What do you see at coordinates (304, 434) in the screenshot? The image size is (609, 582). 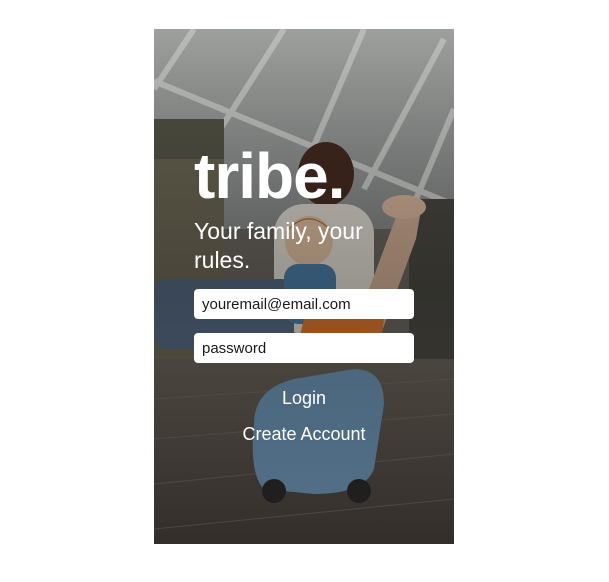 I see `create-account-button: Create Account` at bounding box center [304, 434].